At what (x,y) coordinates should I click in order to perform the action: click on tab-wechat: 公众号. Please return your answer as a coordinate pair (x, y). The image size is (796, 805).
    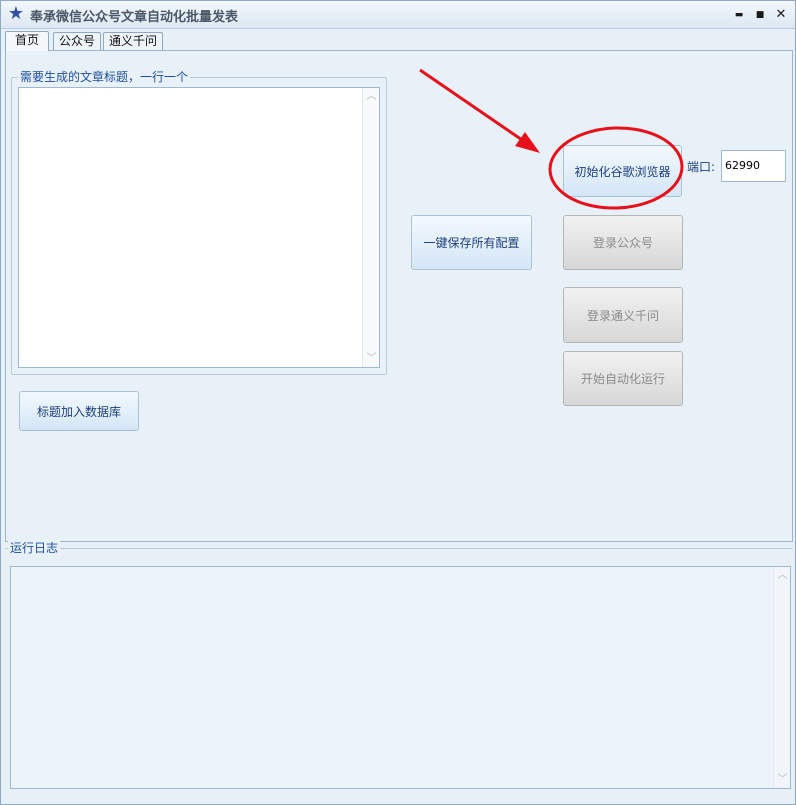
    Looking at the image, I should click on (77, 41).